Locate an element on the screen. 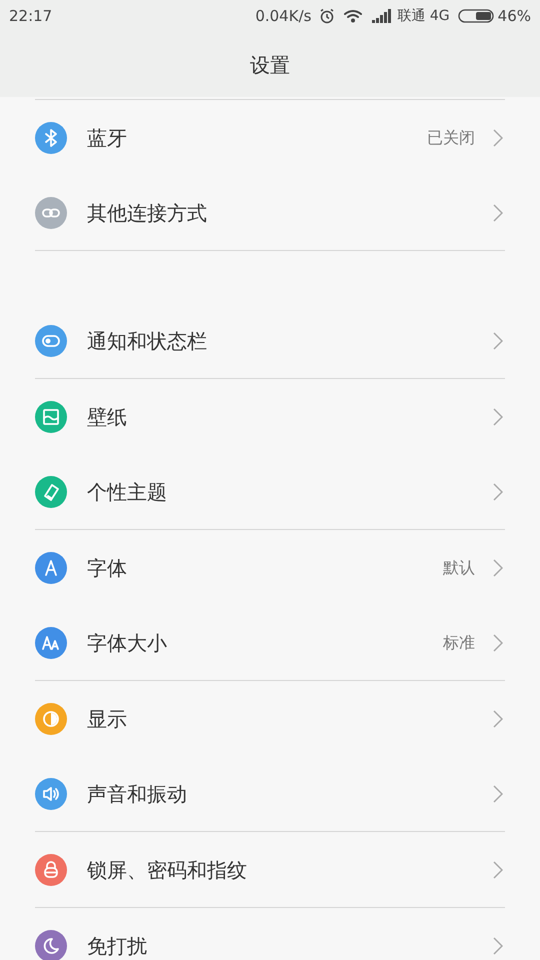 The height and width of the screenshot is (960, 540). settings-item: 显示 is located at coordinates (270, 718).